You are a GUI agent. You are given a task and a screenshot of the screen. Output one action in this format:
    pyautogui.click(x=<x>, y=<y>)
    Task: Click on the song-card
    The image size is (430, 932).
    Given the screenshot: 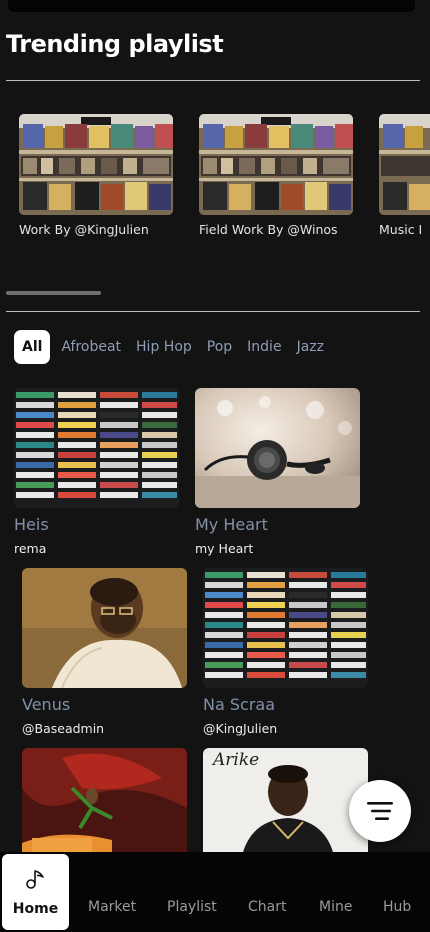 What is the action you would take?
    pyautogui.click(x=104, y=800)
    